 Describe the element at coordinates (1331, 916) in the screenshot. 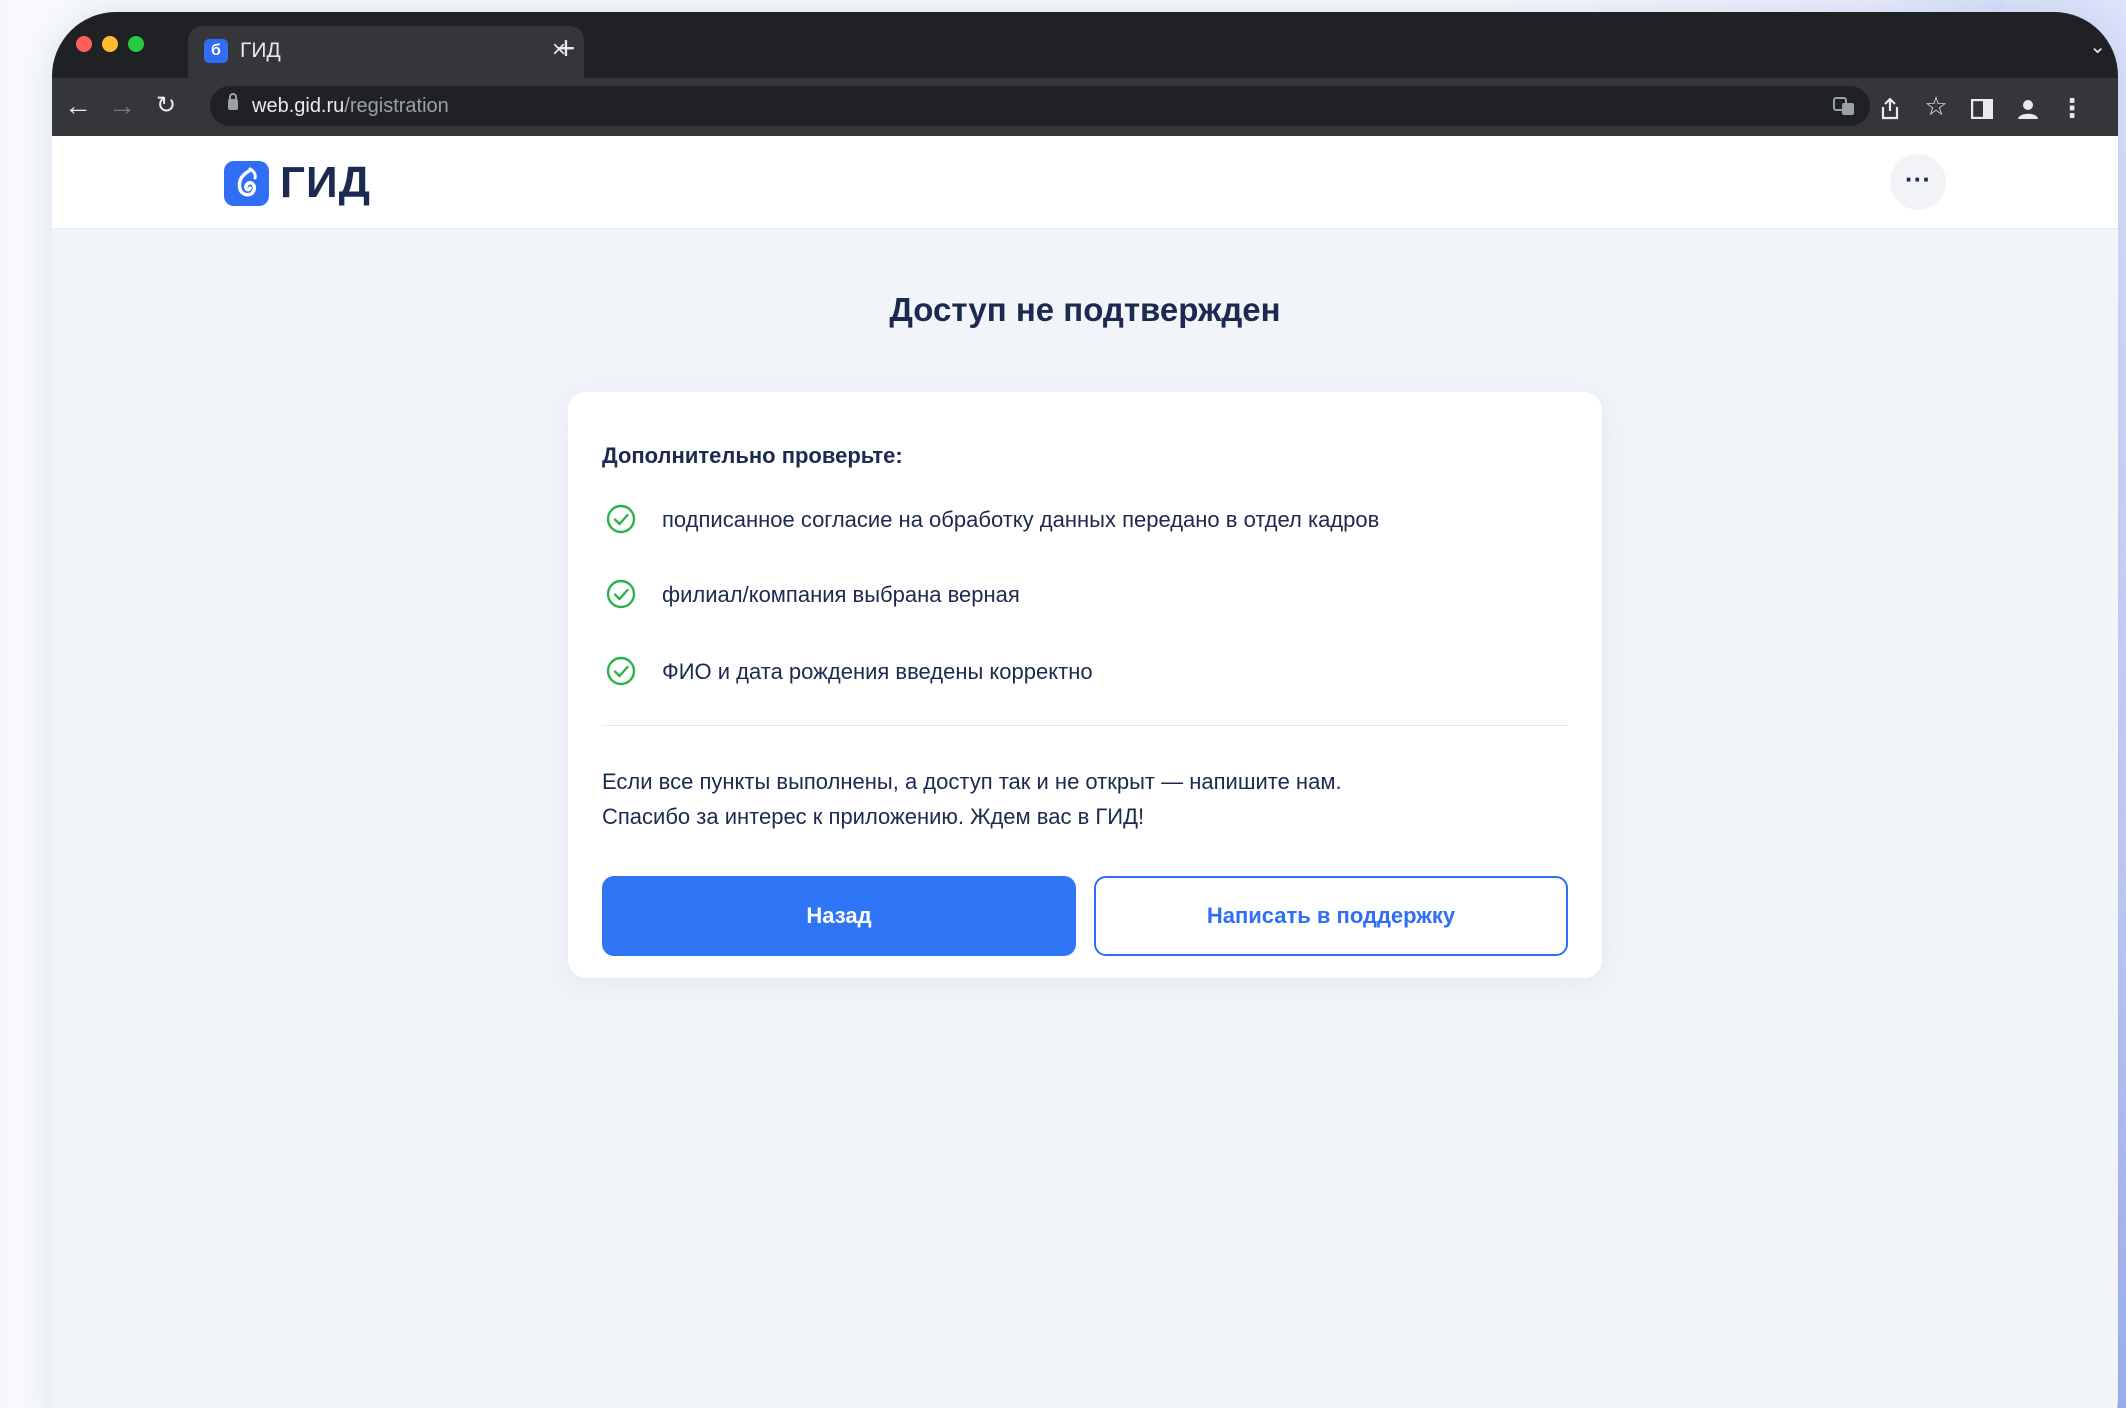

I see `contact-support-button: Написать в поддержку` at that location.